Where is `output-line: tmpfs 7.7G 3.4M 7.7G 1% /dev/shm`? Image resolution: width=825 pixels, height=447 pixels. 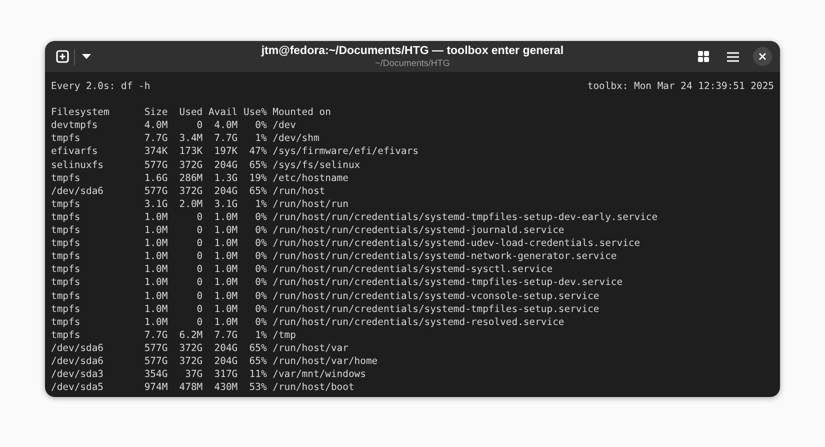 output-line: tmpfs 7.7G 3.4M 7.7G 1% /dev/shm is located at coordinates (185, 139).